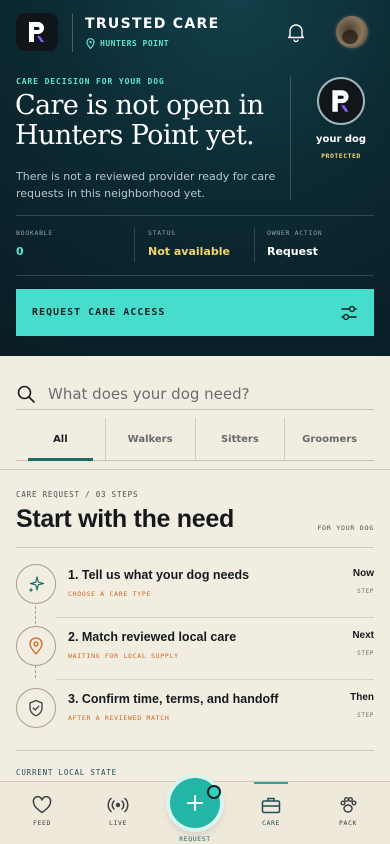 The image size is (390, 844). I want to click on bell-icon, so click(296, 32).